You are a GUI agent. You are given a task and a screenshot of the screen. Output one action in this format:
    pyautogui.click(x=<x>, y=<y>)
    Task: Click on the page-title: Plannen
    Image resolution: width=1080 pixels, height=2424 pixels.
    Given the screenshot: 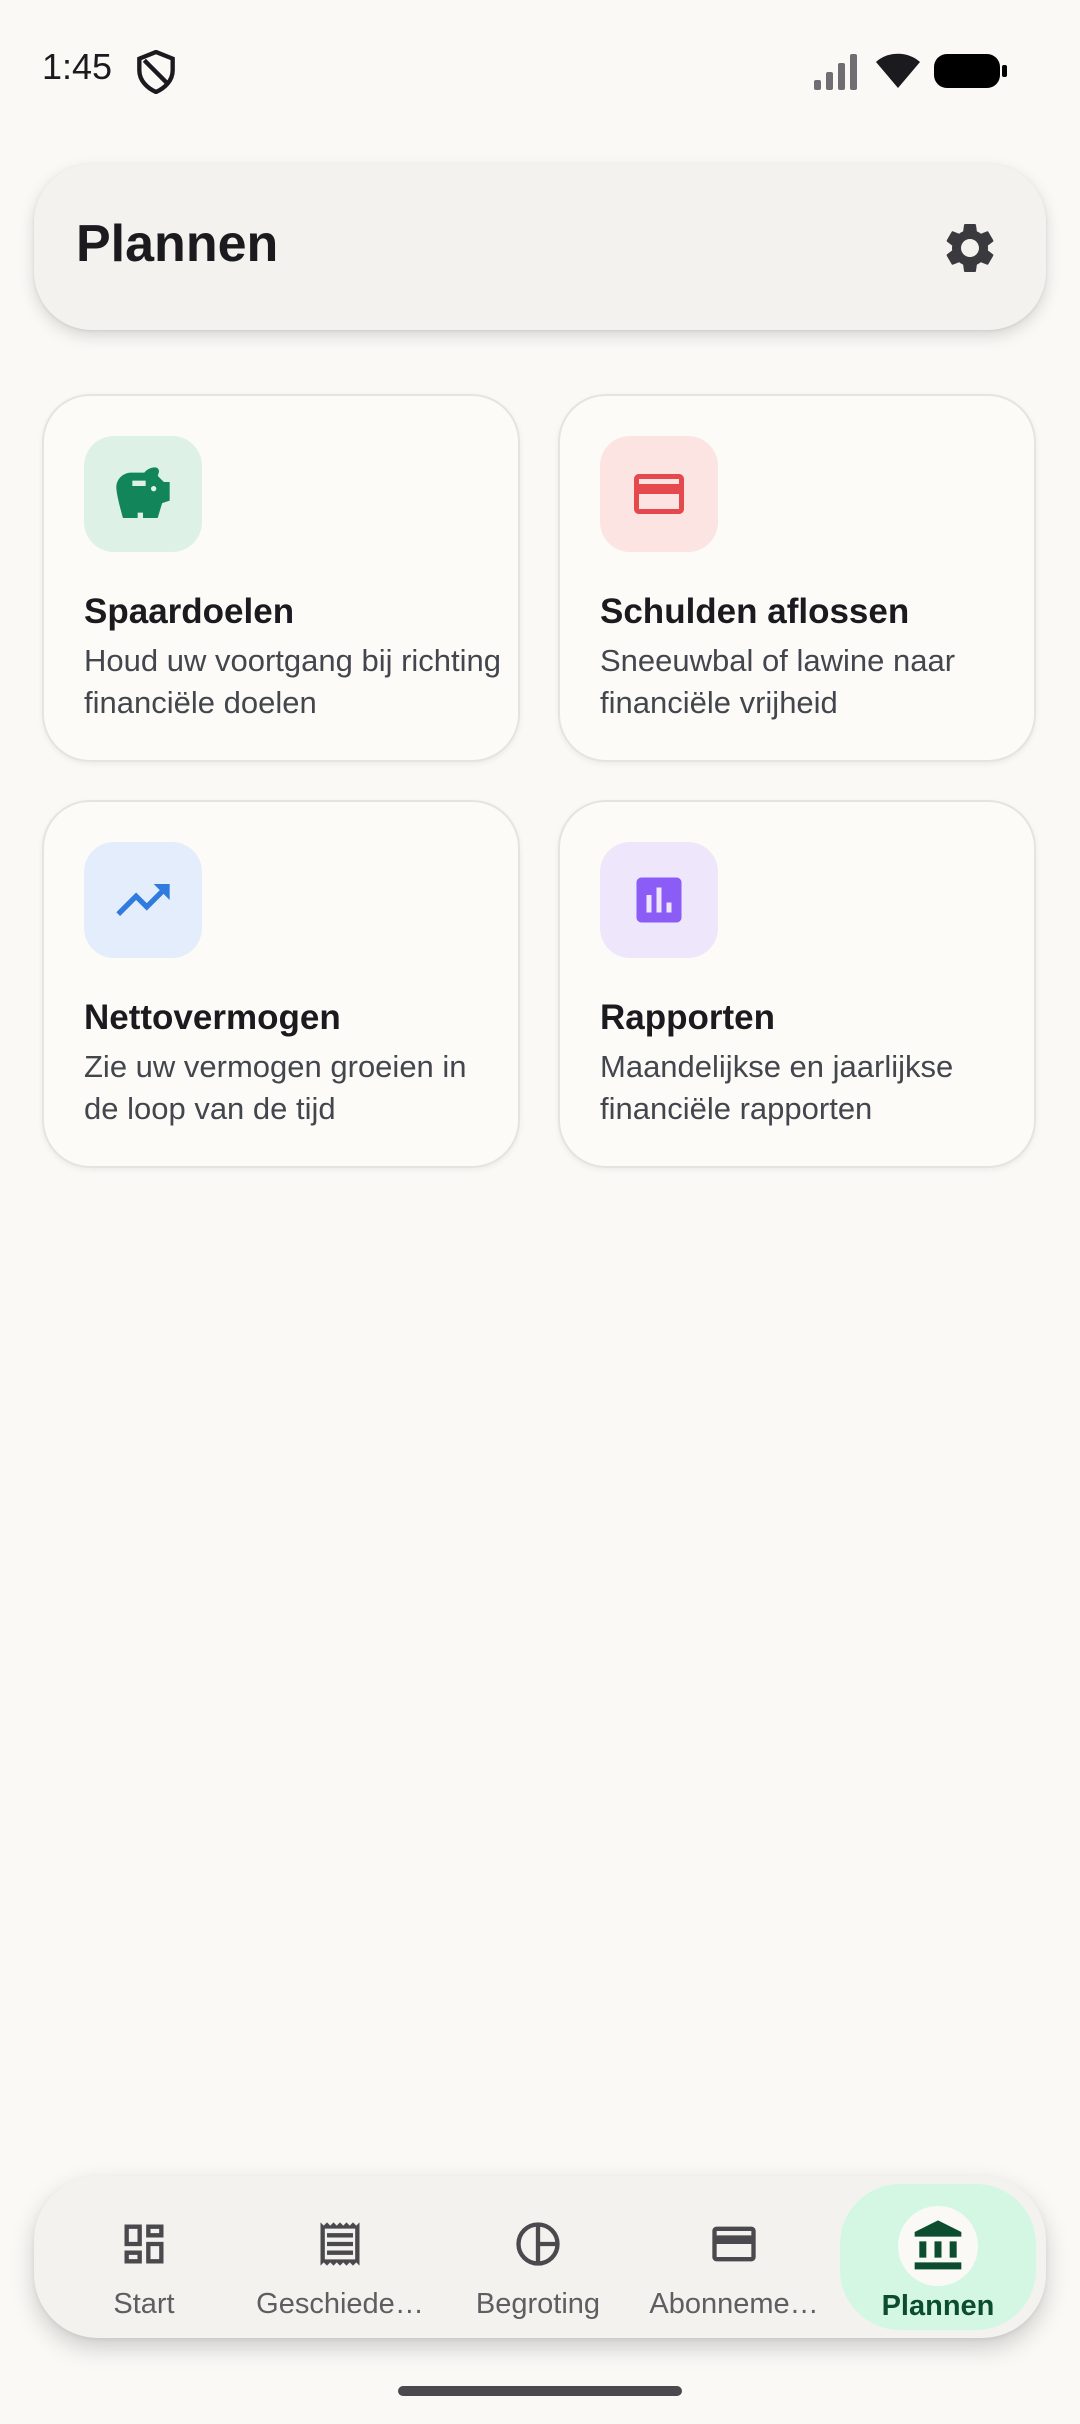 What is the action you would take?
    pyautogui.click(x=177, y=244)
    